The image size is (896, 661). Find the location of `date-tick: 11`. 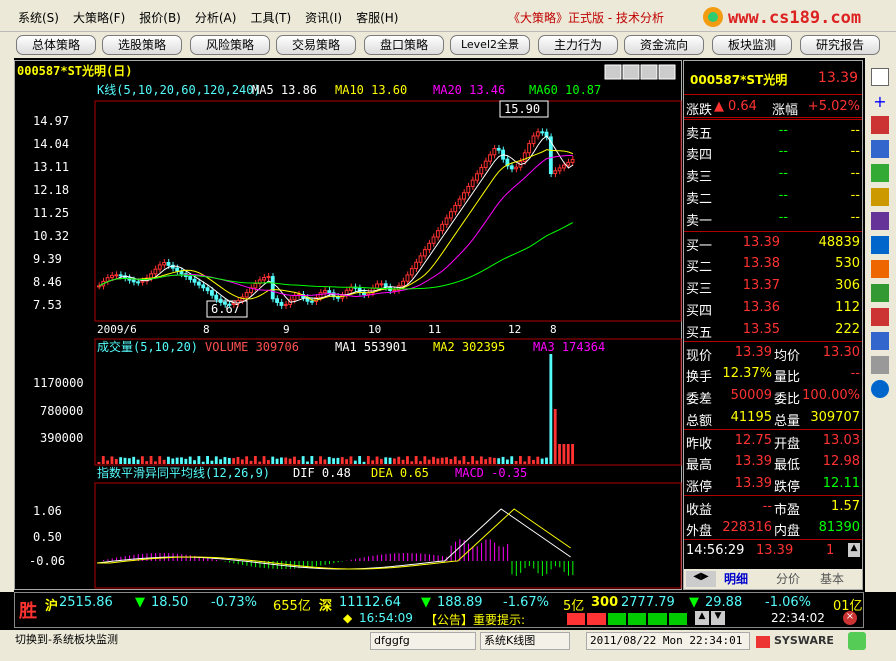

date-tick: 11 is located at coordinates (434, 329).